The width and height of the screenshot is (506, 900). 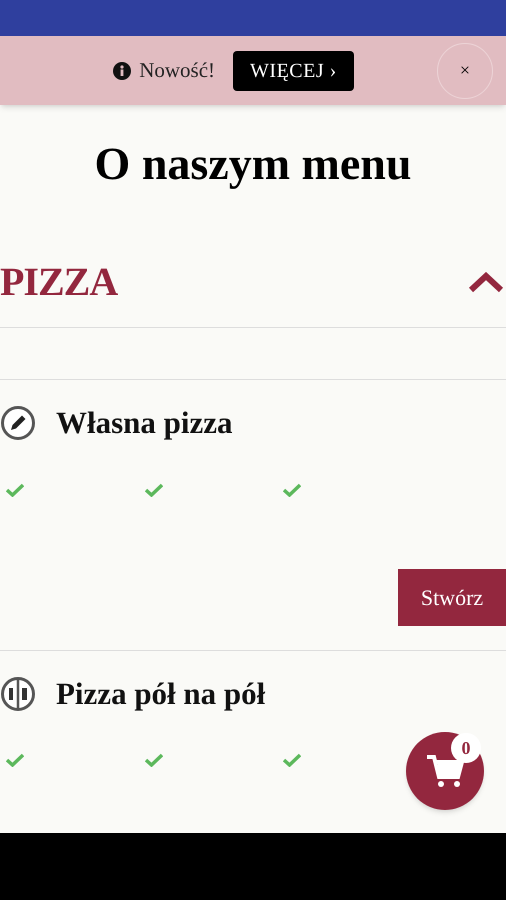 What do you see at coordinates (253, 164) in the screenshot?
I see `page-title: O naszym menu` at bounding box center [253, 164].